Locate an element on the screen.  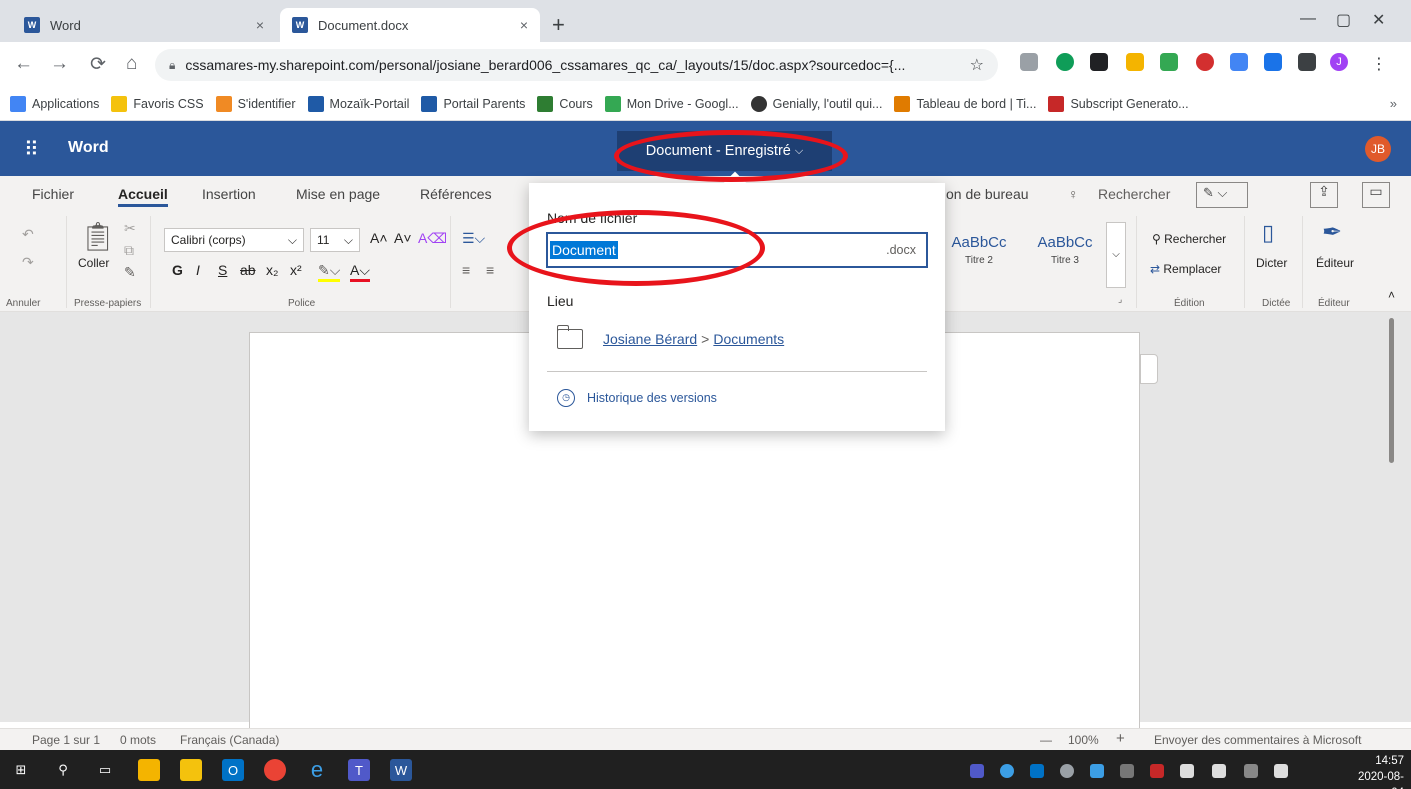
reload-button: ⟳ is located at coordinates (98, 64).